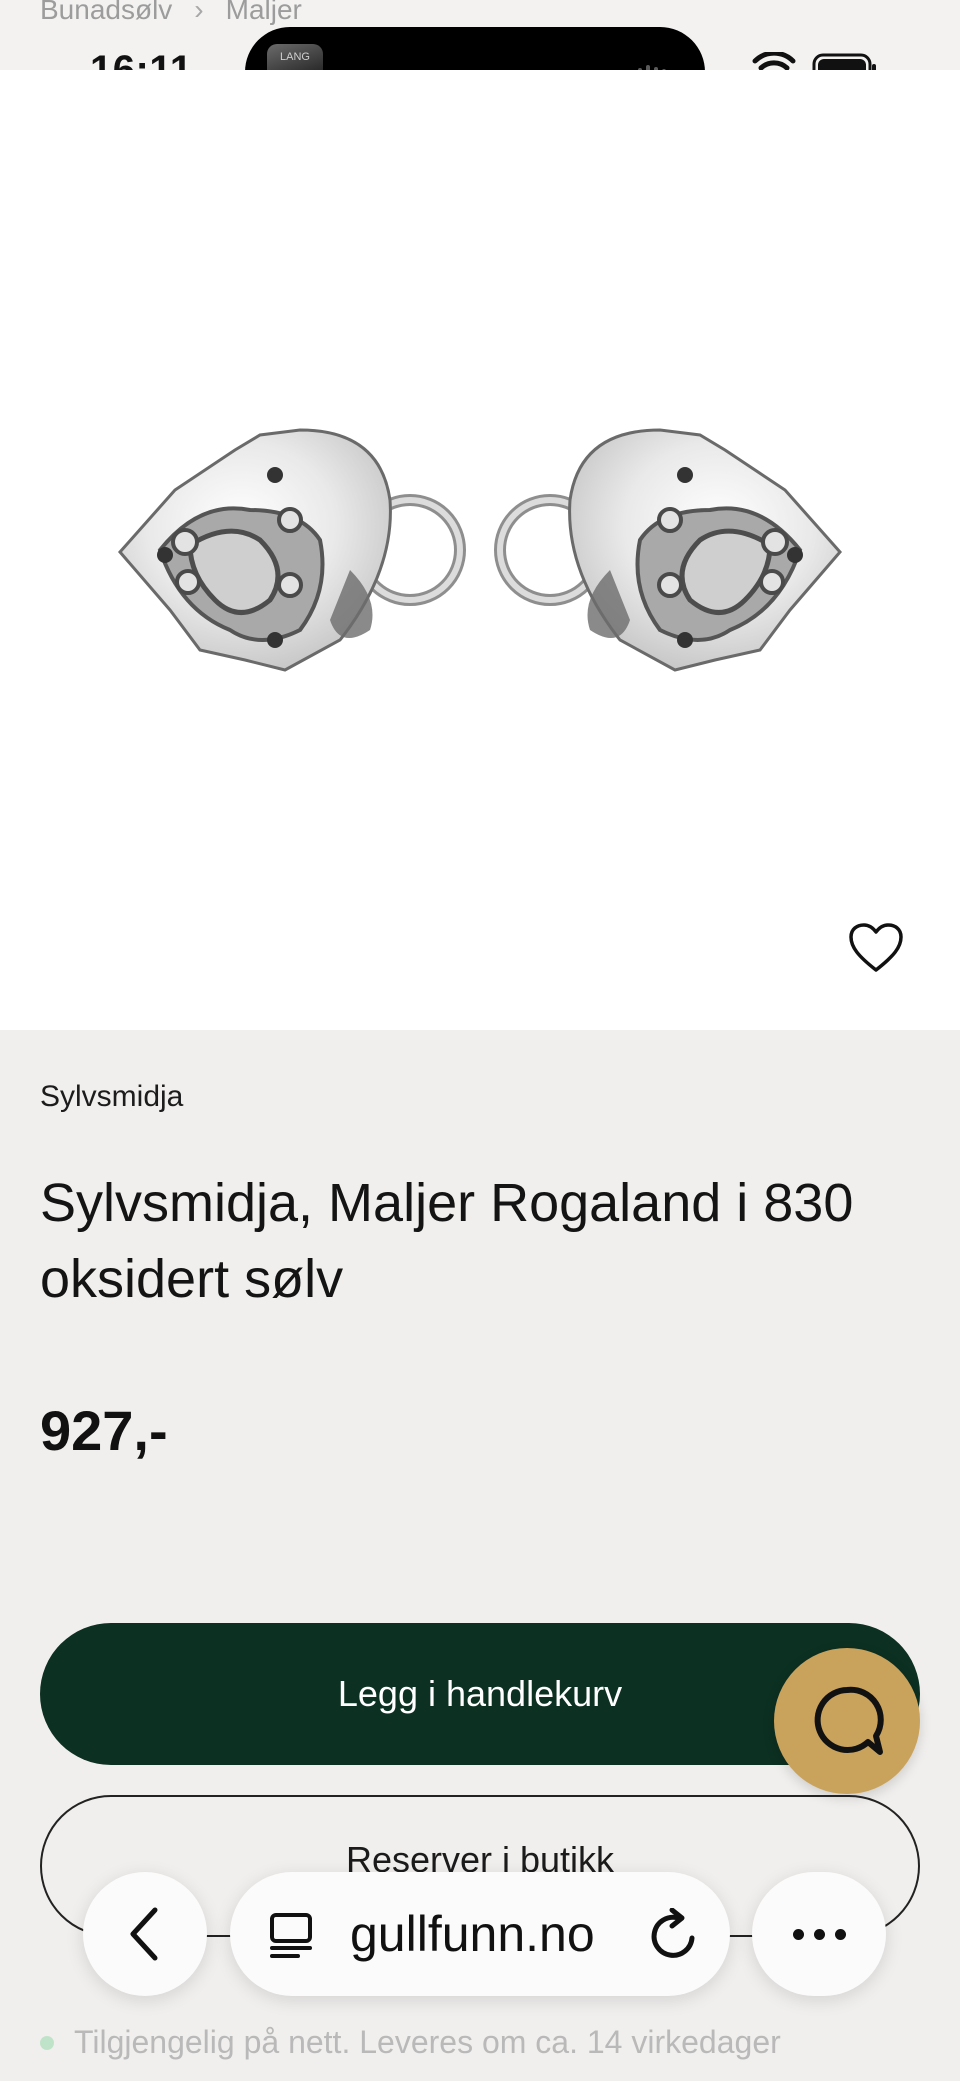 This screenshot has height=2081, width=960. I want to click on url-text: gullfunn.no, so click(472, 1934).